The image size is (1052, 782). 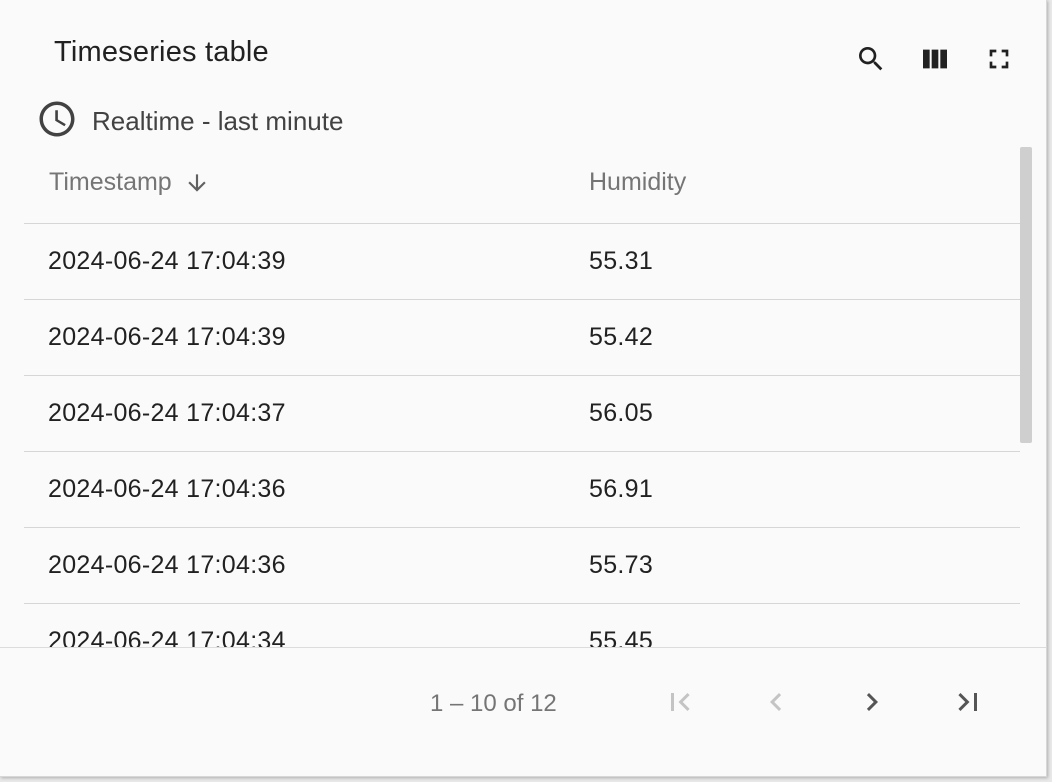 I want to click on fullscreen-icon, so click(x=999, y=59).